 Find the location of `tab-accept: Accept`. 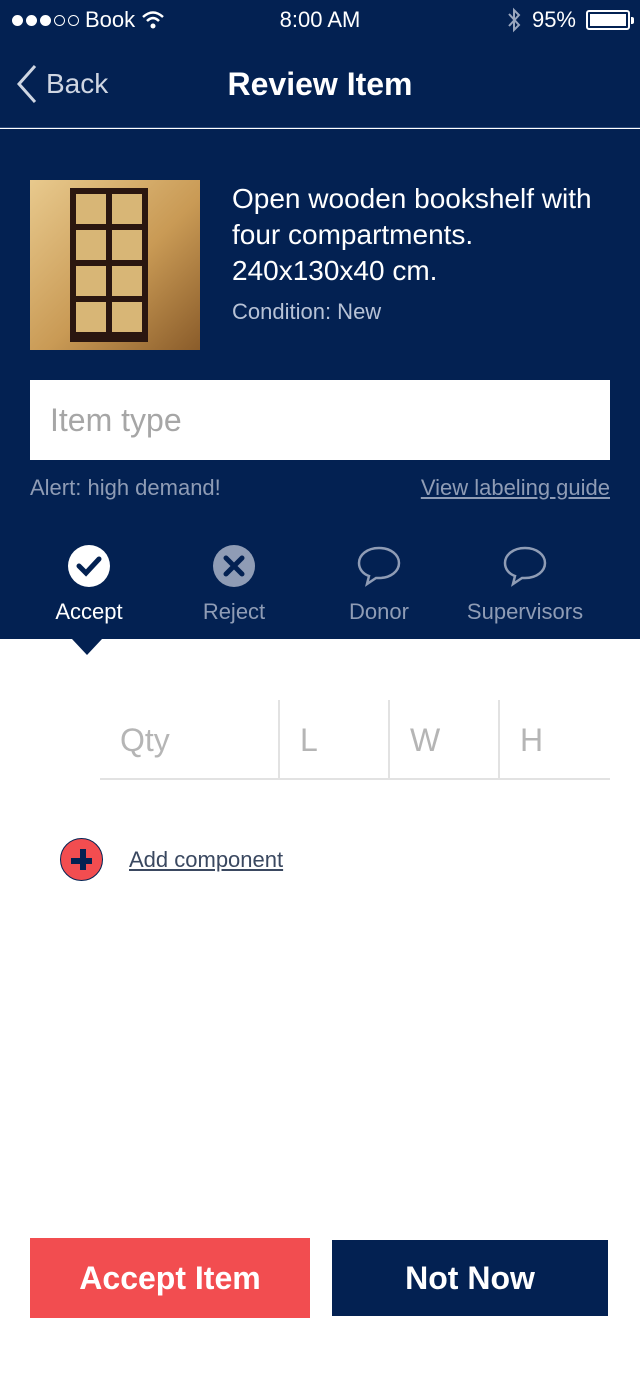

tab-accept: Accept is located at coordinates (89, 584).